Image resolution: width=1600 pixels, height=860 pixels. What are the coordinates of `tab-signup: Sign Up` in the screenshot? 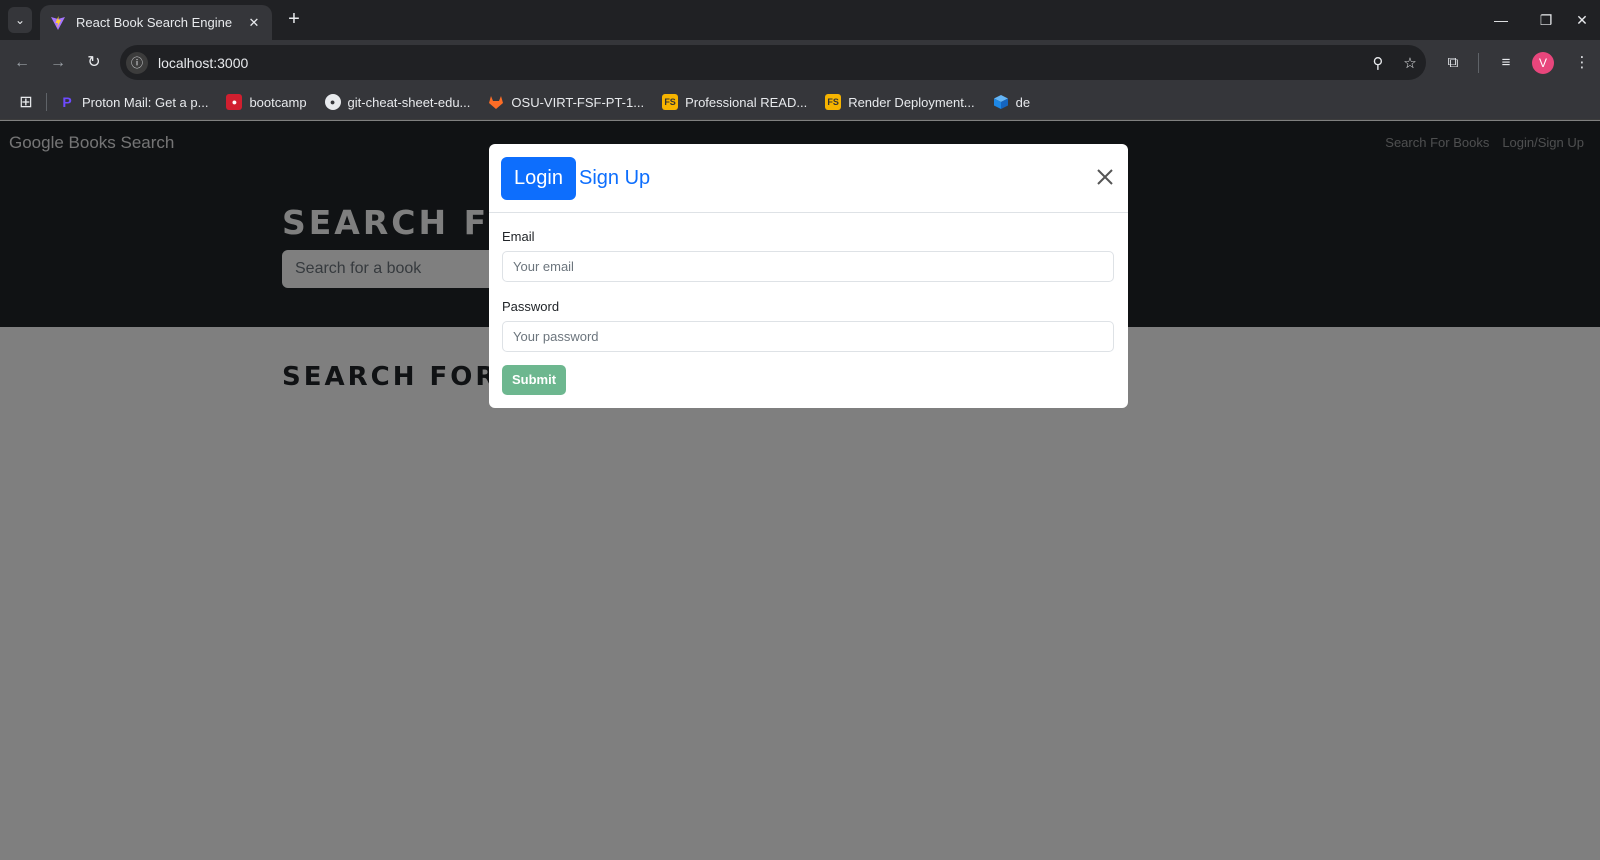 It's located at (614, 178).